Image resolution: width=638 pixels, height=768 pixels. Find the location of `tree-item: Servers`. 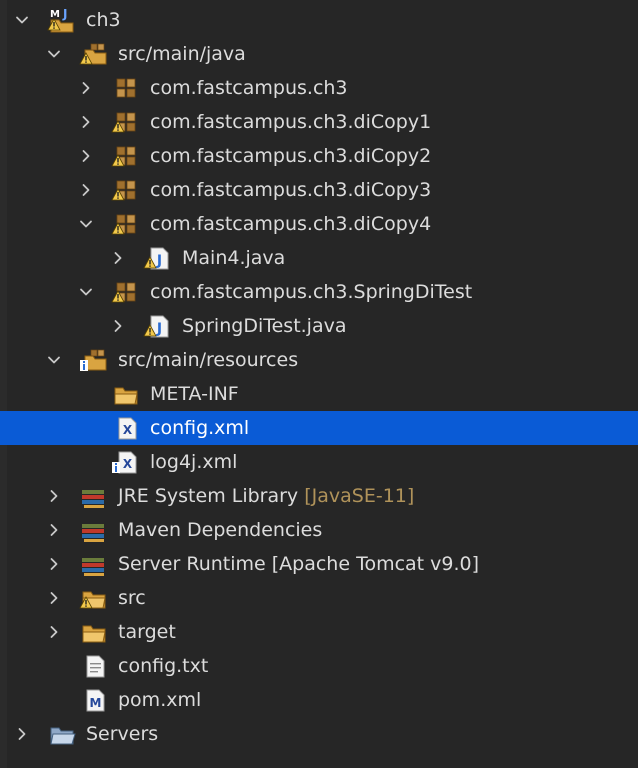

tree-item: Servers is located at coordinates (319, 734).